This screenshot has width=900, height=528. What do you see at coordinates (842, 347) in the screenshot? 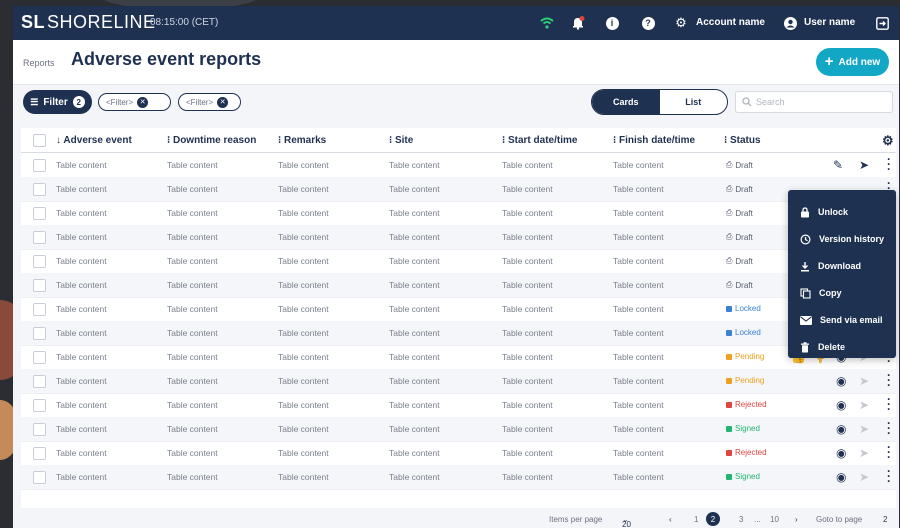
I see `menu-item-delete: Delete` at bounding box center [842, 347].